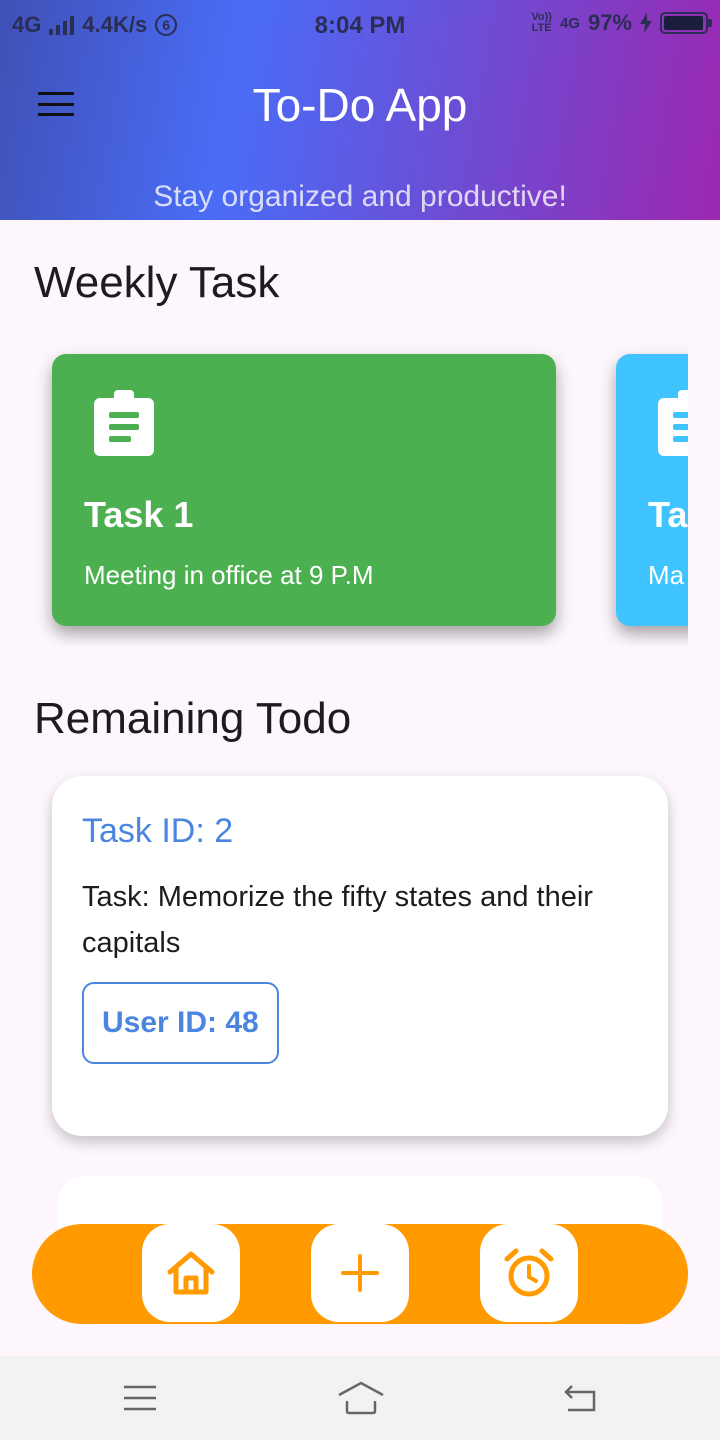 This screenshot has width=720, height=1440. What do you see at coordinates (139, 514) in the screenshot?
I see `weekly-task-title: Task 1` at bounding box center [139, 514].